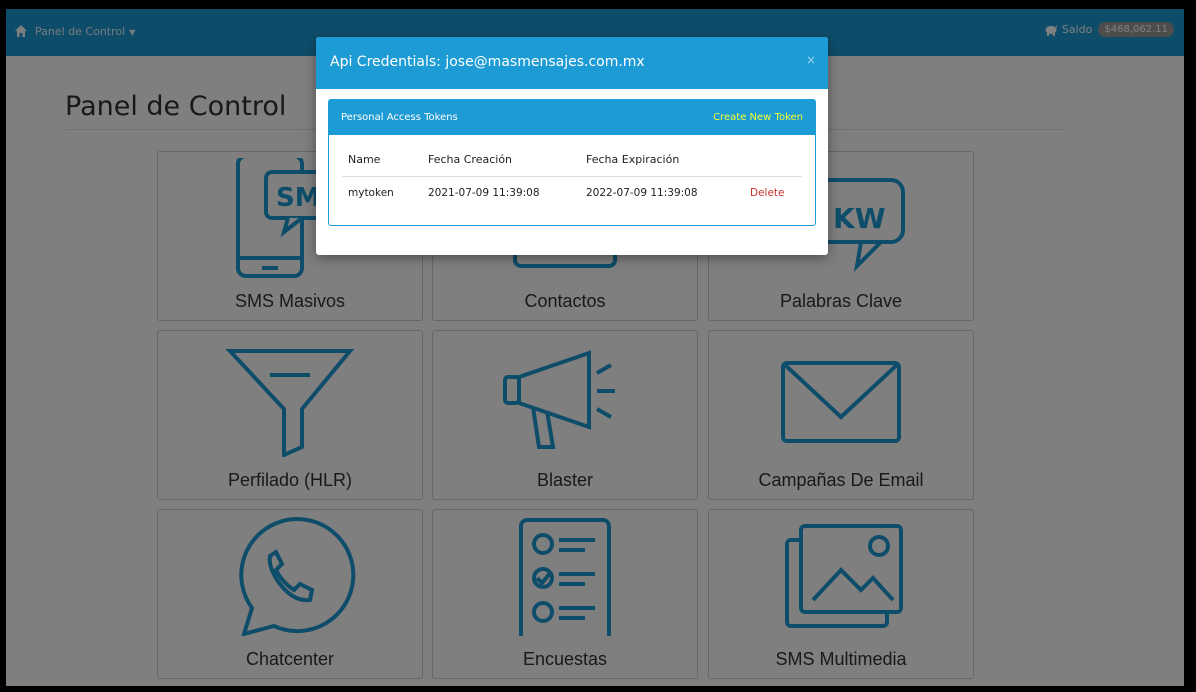 This screenshot has height=692, width=1196. Describe the element at coordinates (662, 164) in the screenshot. I see `column-header-expires: Fecha Expiración` at that location.